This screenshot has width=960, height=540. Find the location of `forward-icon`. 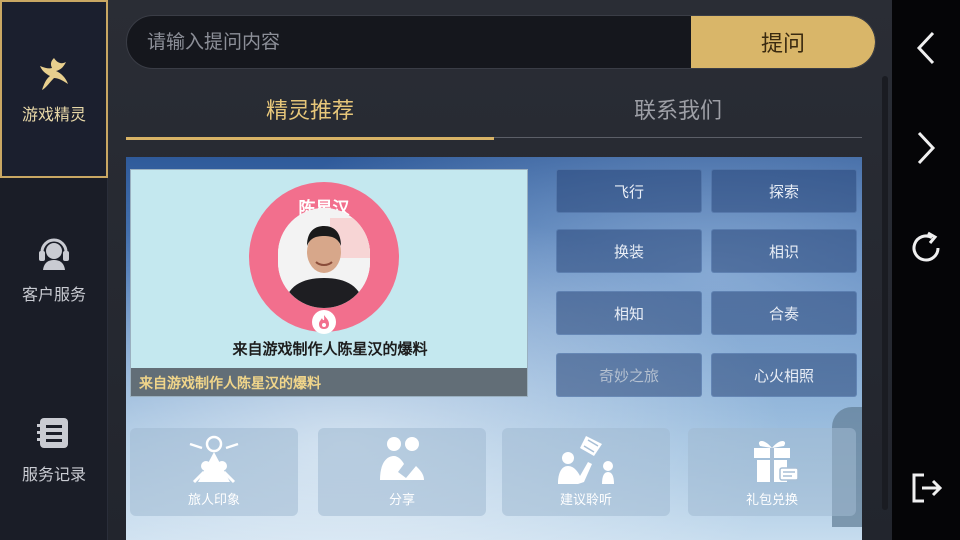

forward-icon is located at coordinates (926, 150).